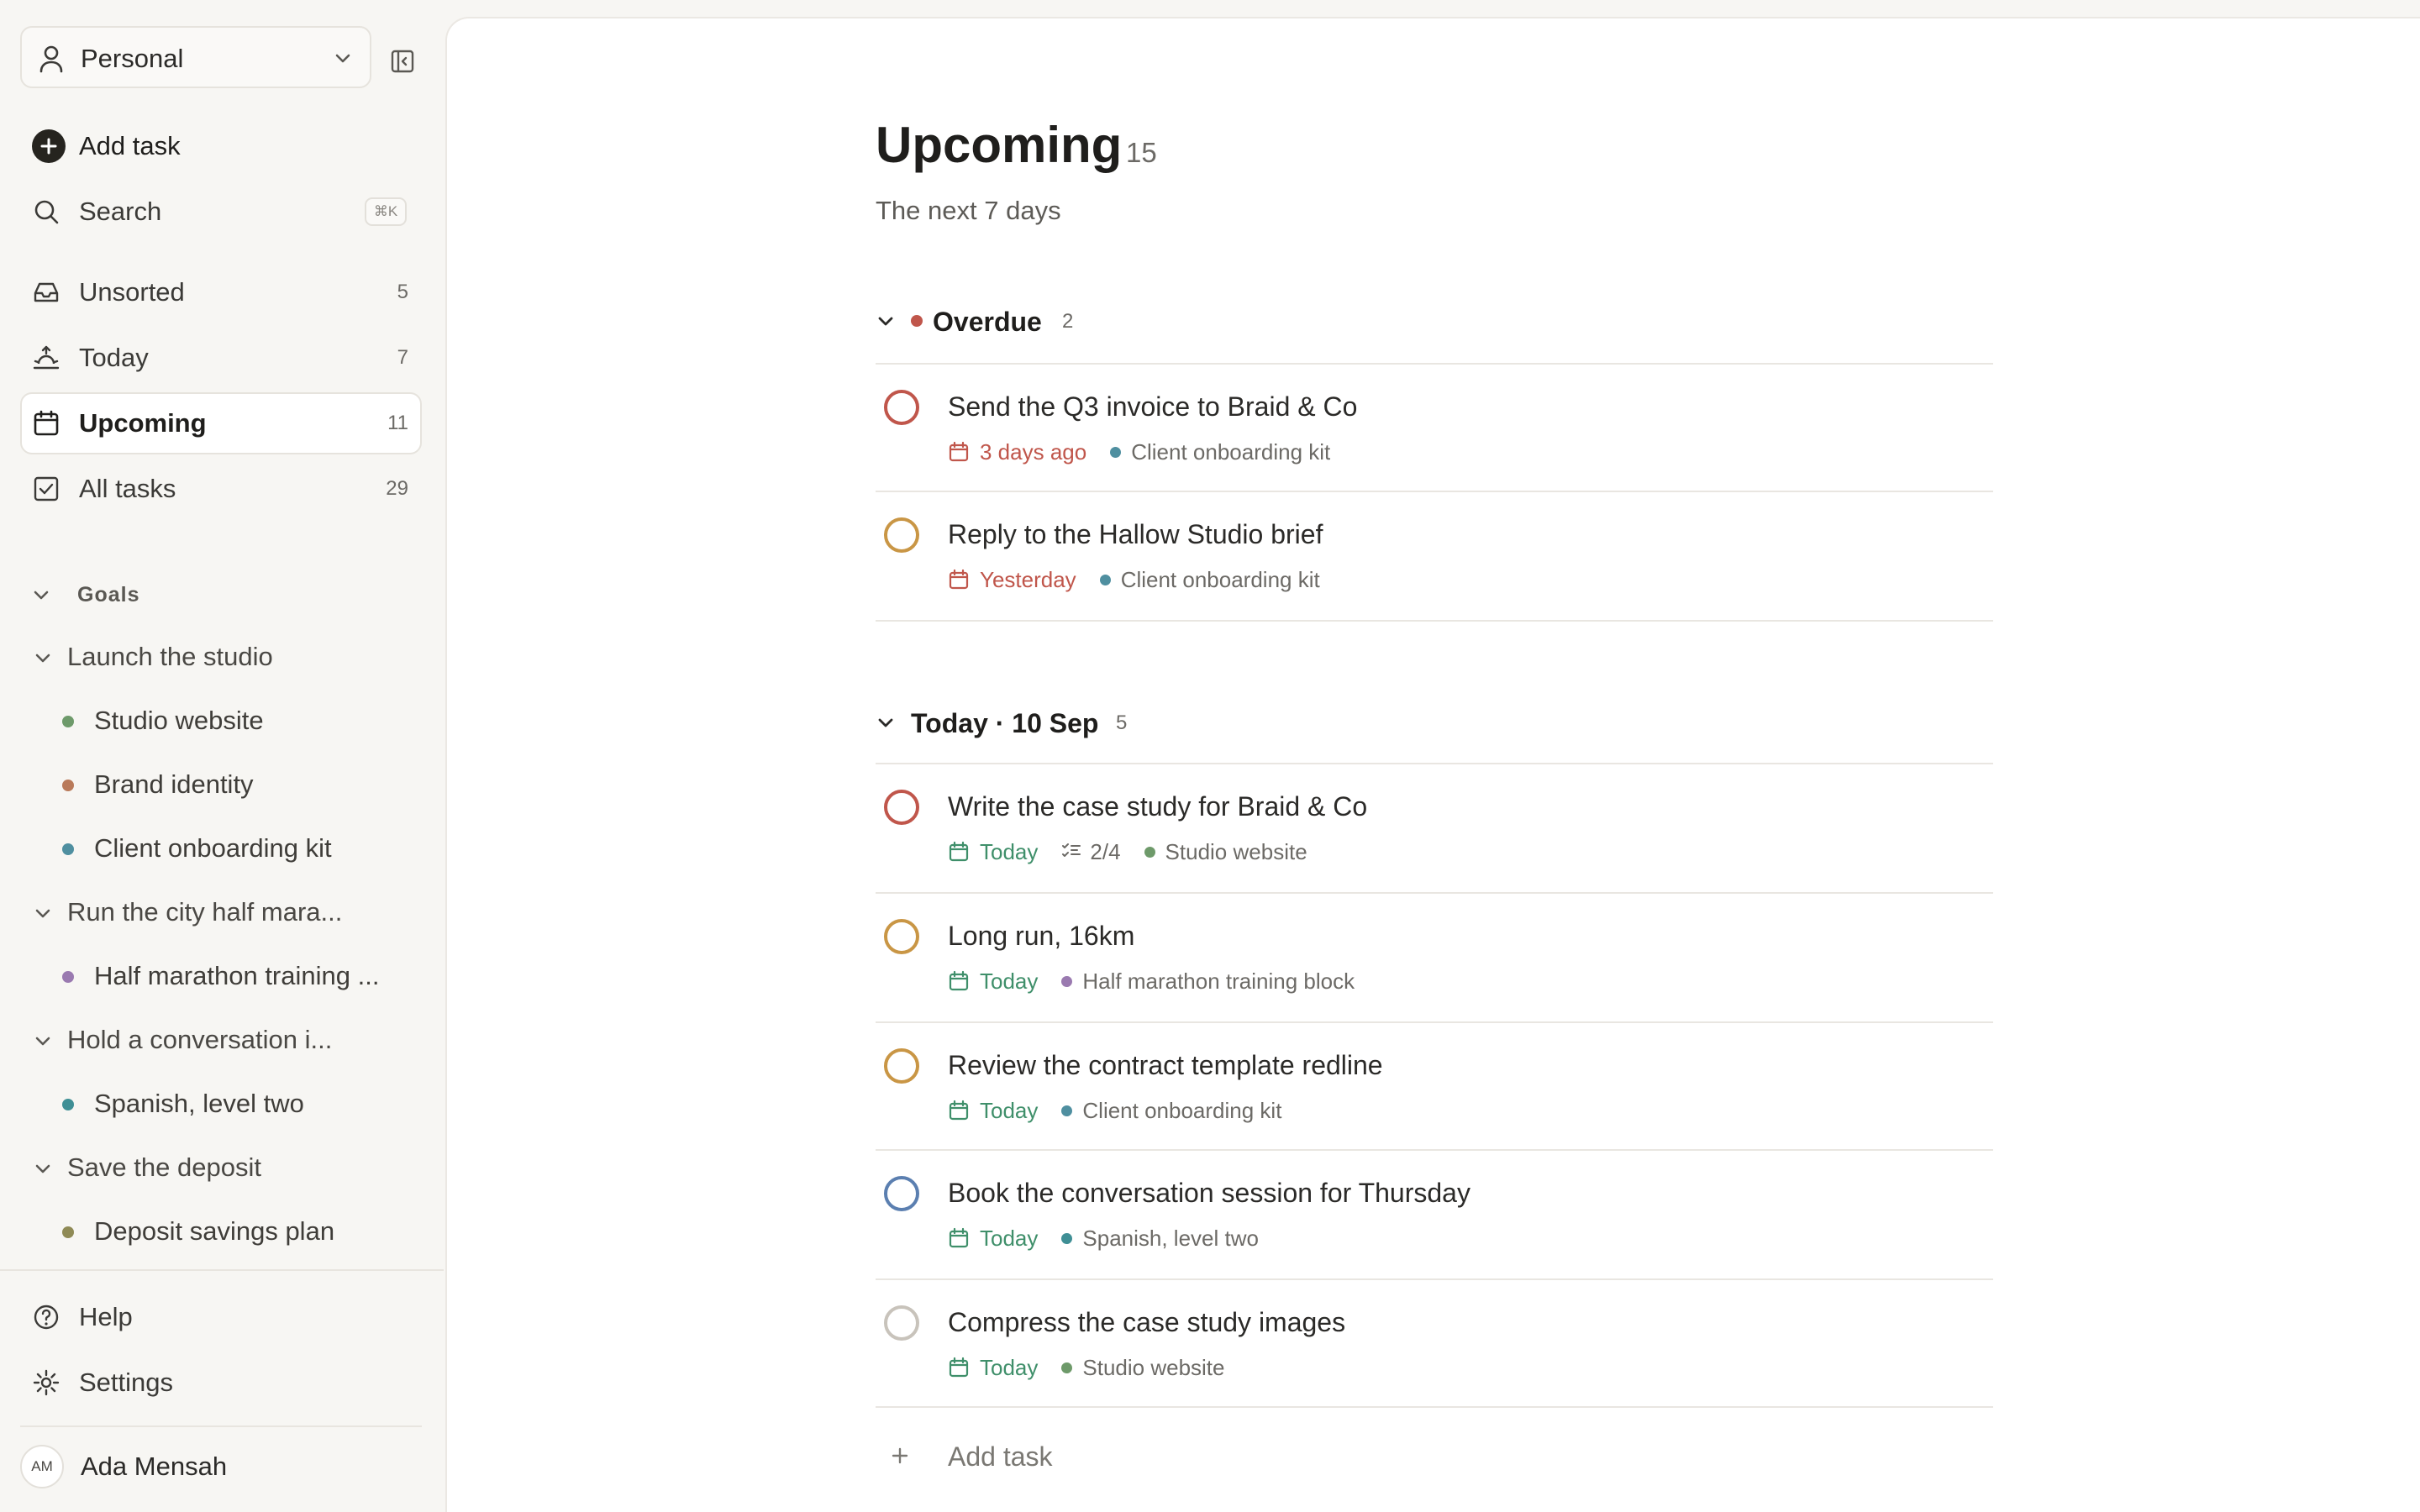 The width and height of the screenshot is (2420, 1512). Describe the element at coordinates (1170, 1239) in the screenshot. I see `task-project: Spanish, level two` at that location.